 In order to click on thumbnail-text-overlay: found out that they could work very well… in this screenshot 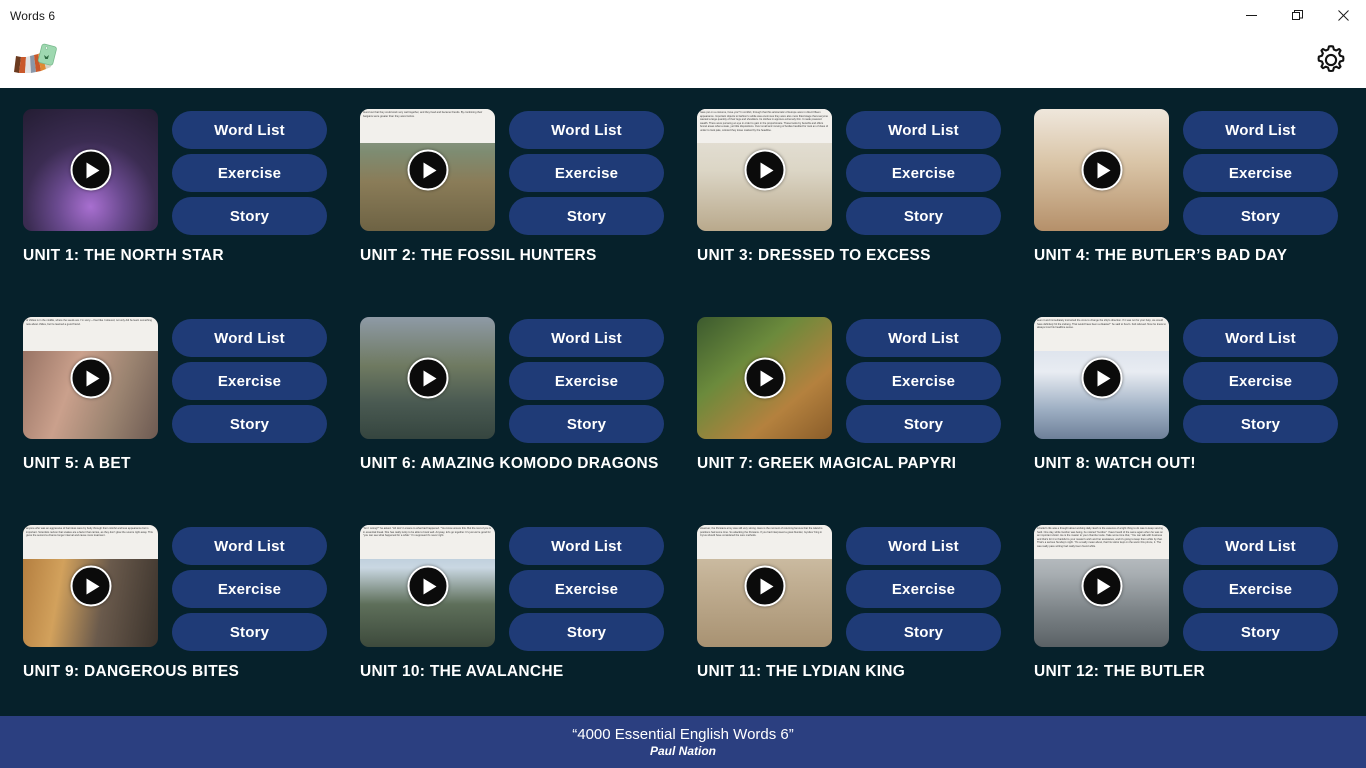, I will do `click(427, 126)`.